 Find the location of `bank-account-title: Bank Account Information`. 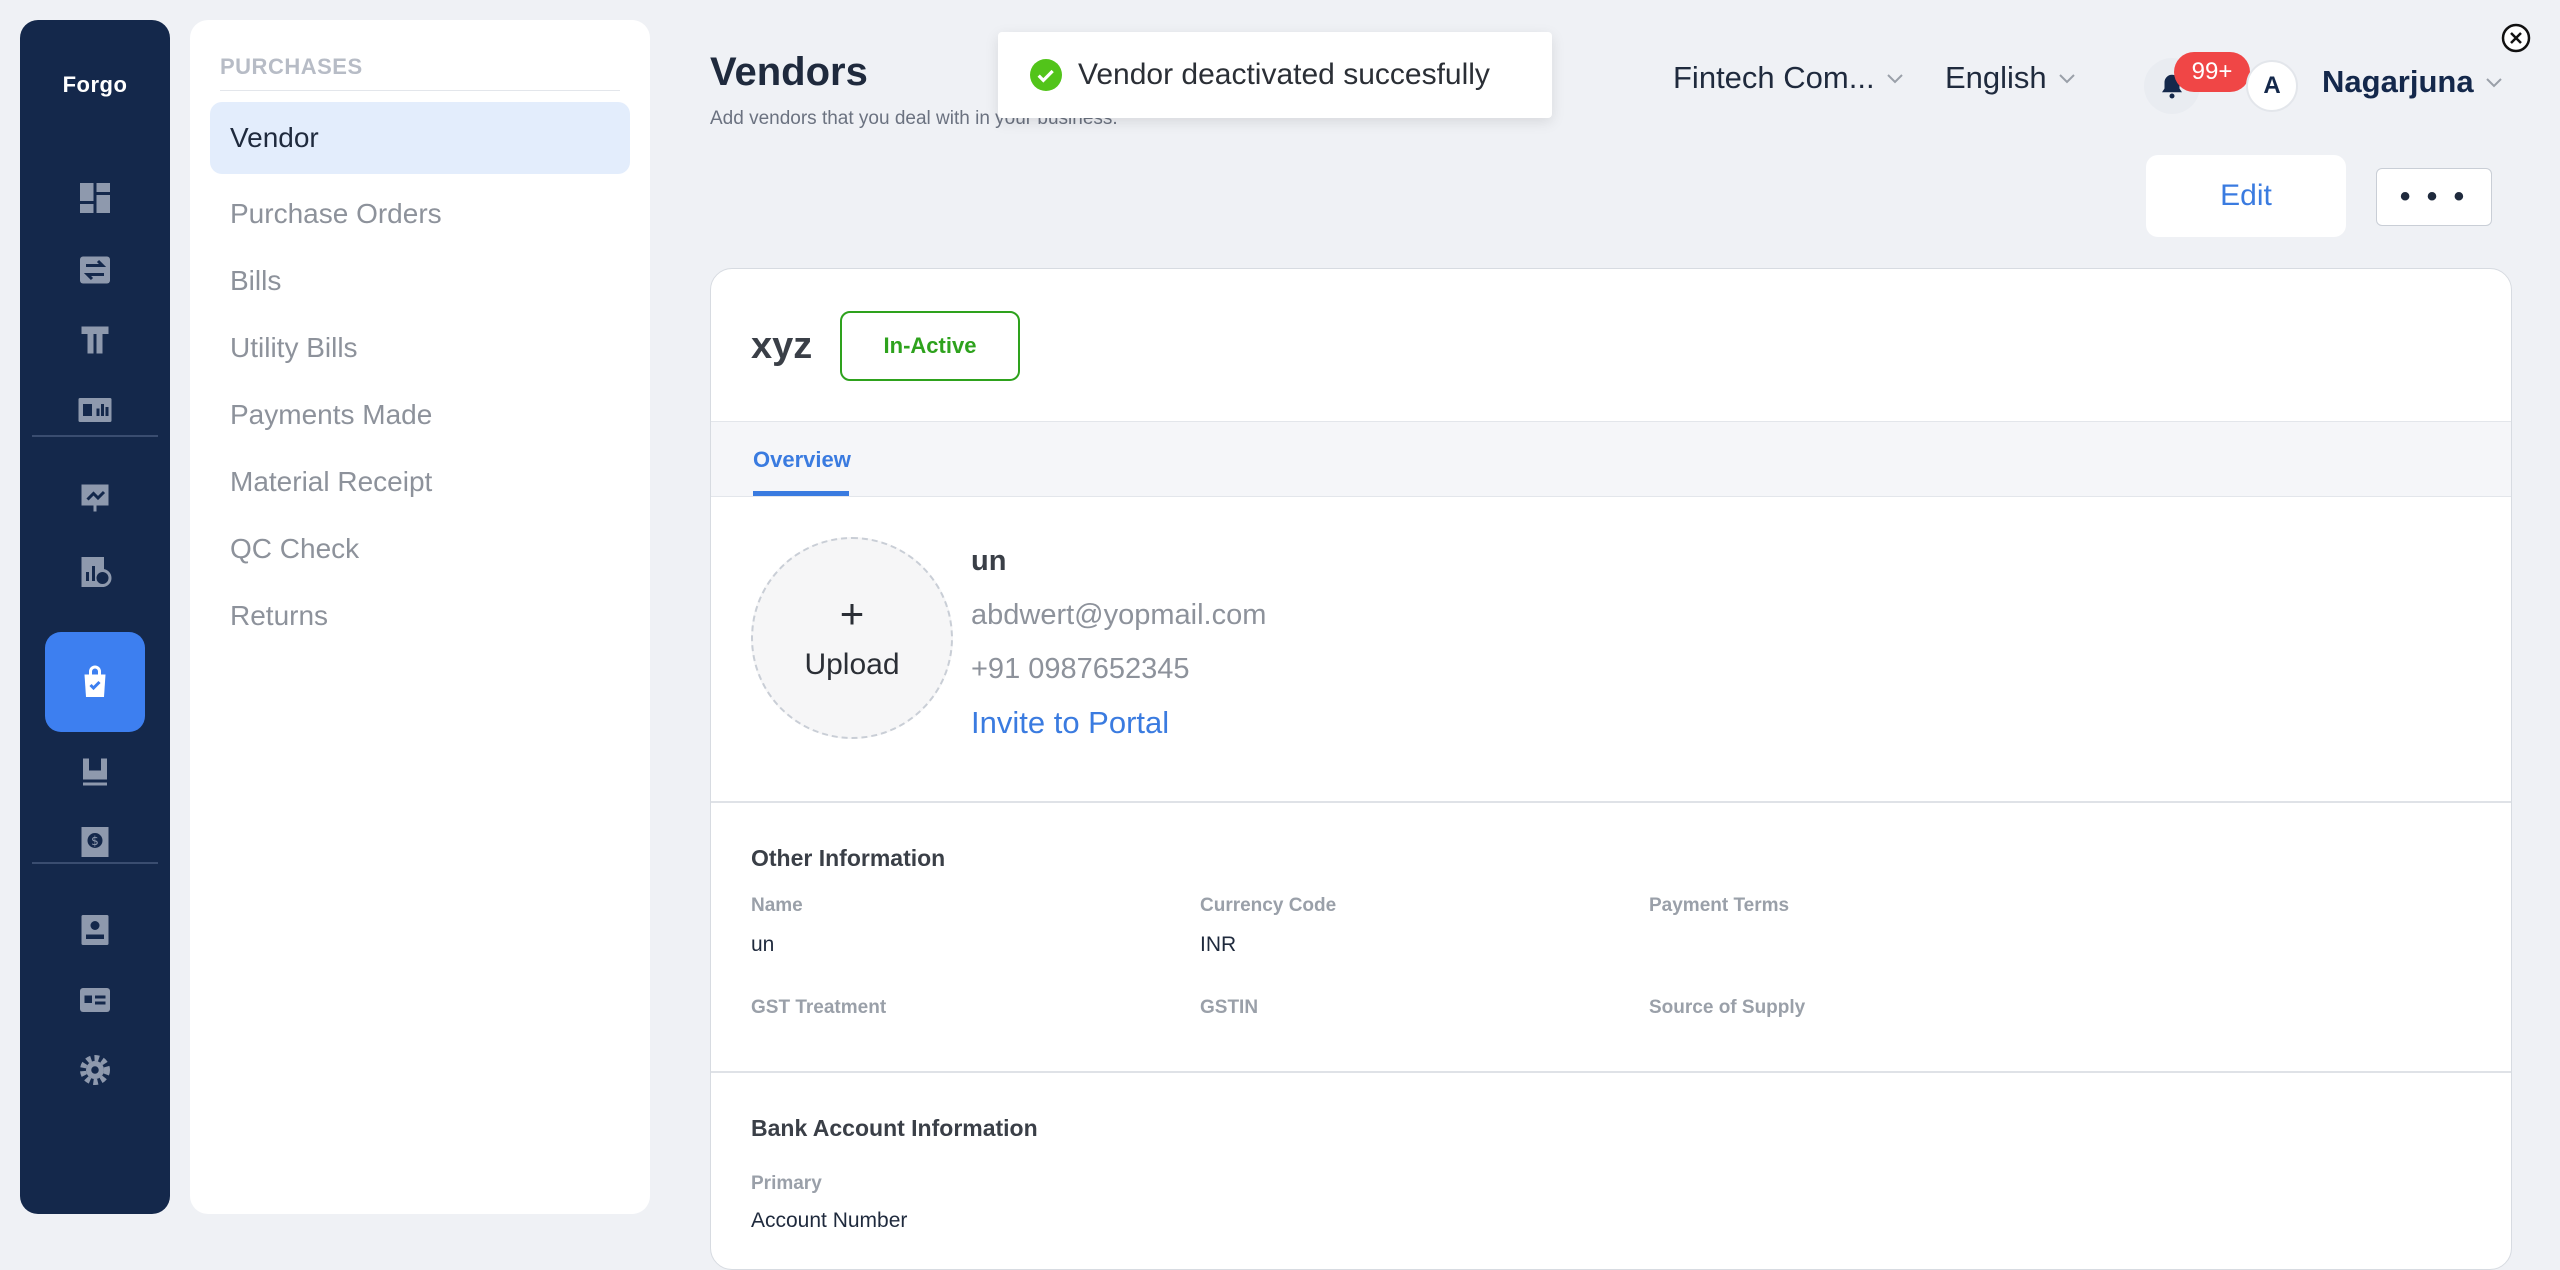

bank-account-title: Bank Account Information is located at coordinates (894, 1128).